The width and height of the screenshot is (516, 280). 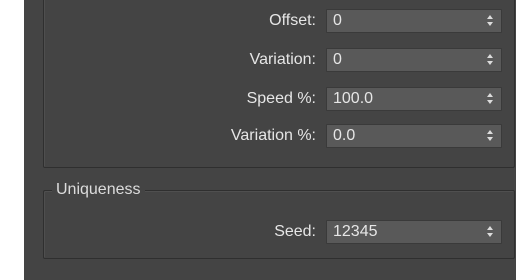 What do you see at coordinates (414, 136) in the screenshot?
I see `variation-percent-spinner: 0.0` at bounding box center [414, 136].